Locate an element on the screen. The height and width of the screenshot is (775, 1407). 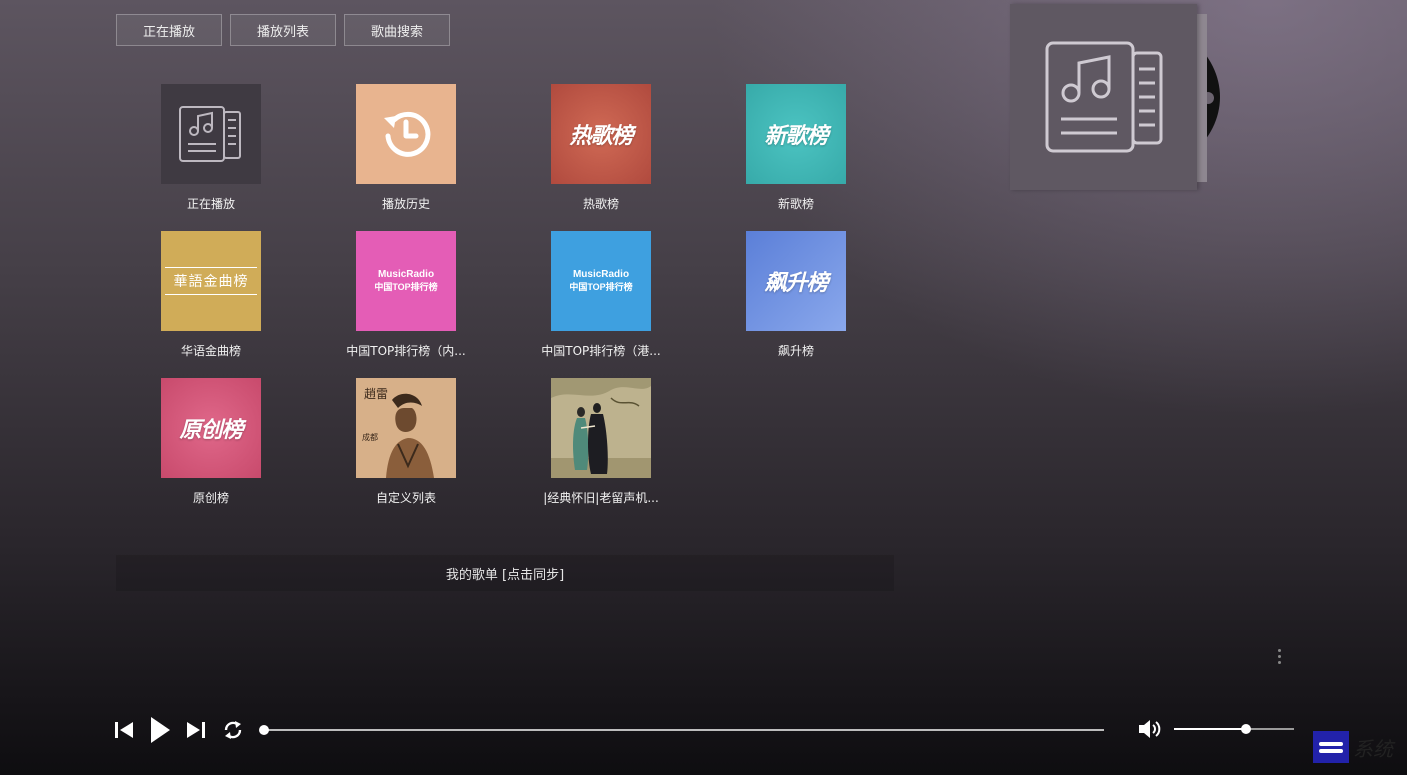
playlist-name: 华语金曲榜 is located at coordinates (210, 351).